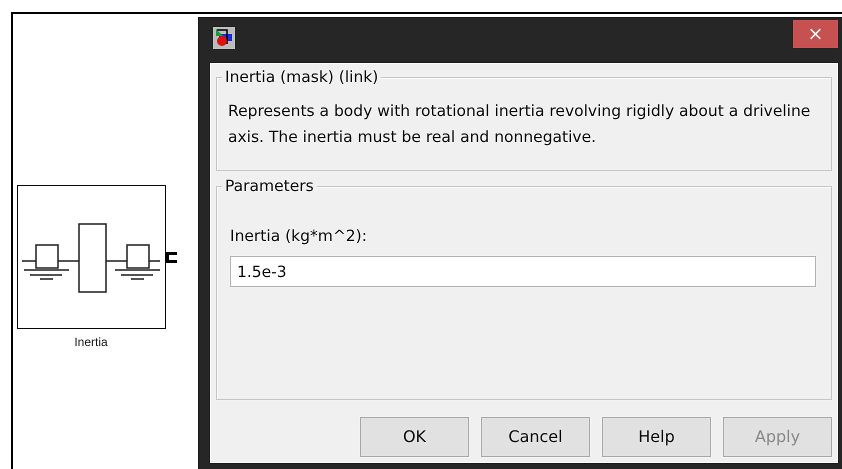  I want to click on app-icon, so click(224, 38).